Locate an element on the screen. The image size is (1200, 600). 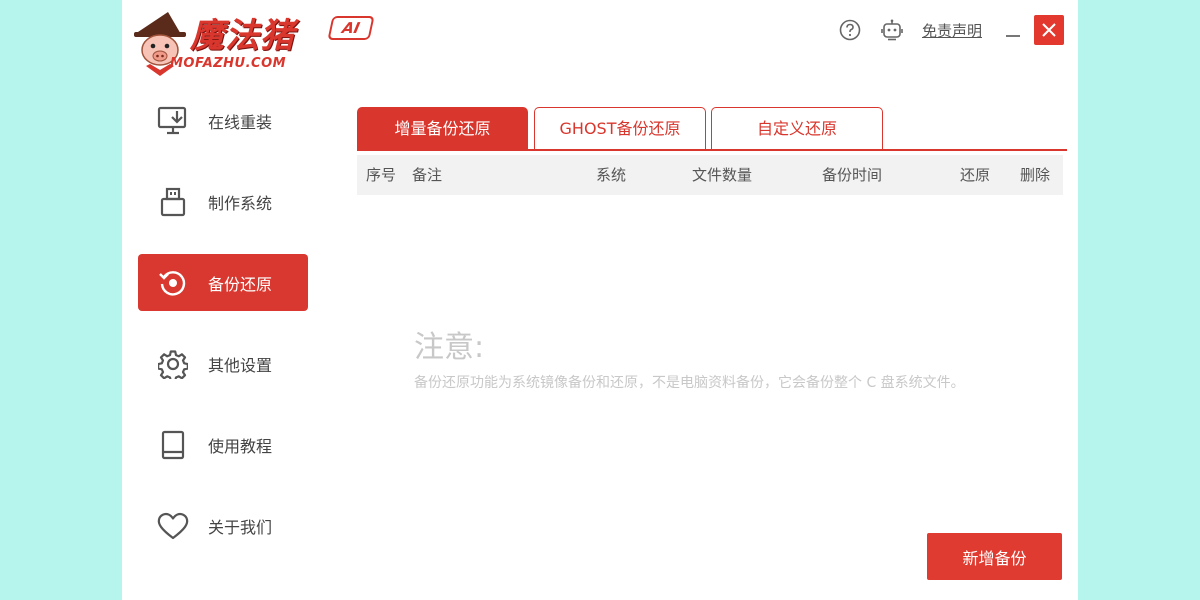
tab-incremental-backup: 增量备份还原 is located at coordinates (442, 128).